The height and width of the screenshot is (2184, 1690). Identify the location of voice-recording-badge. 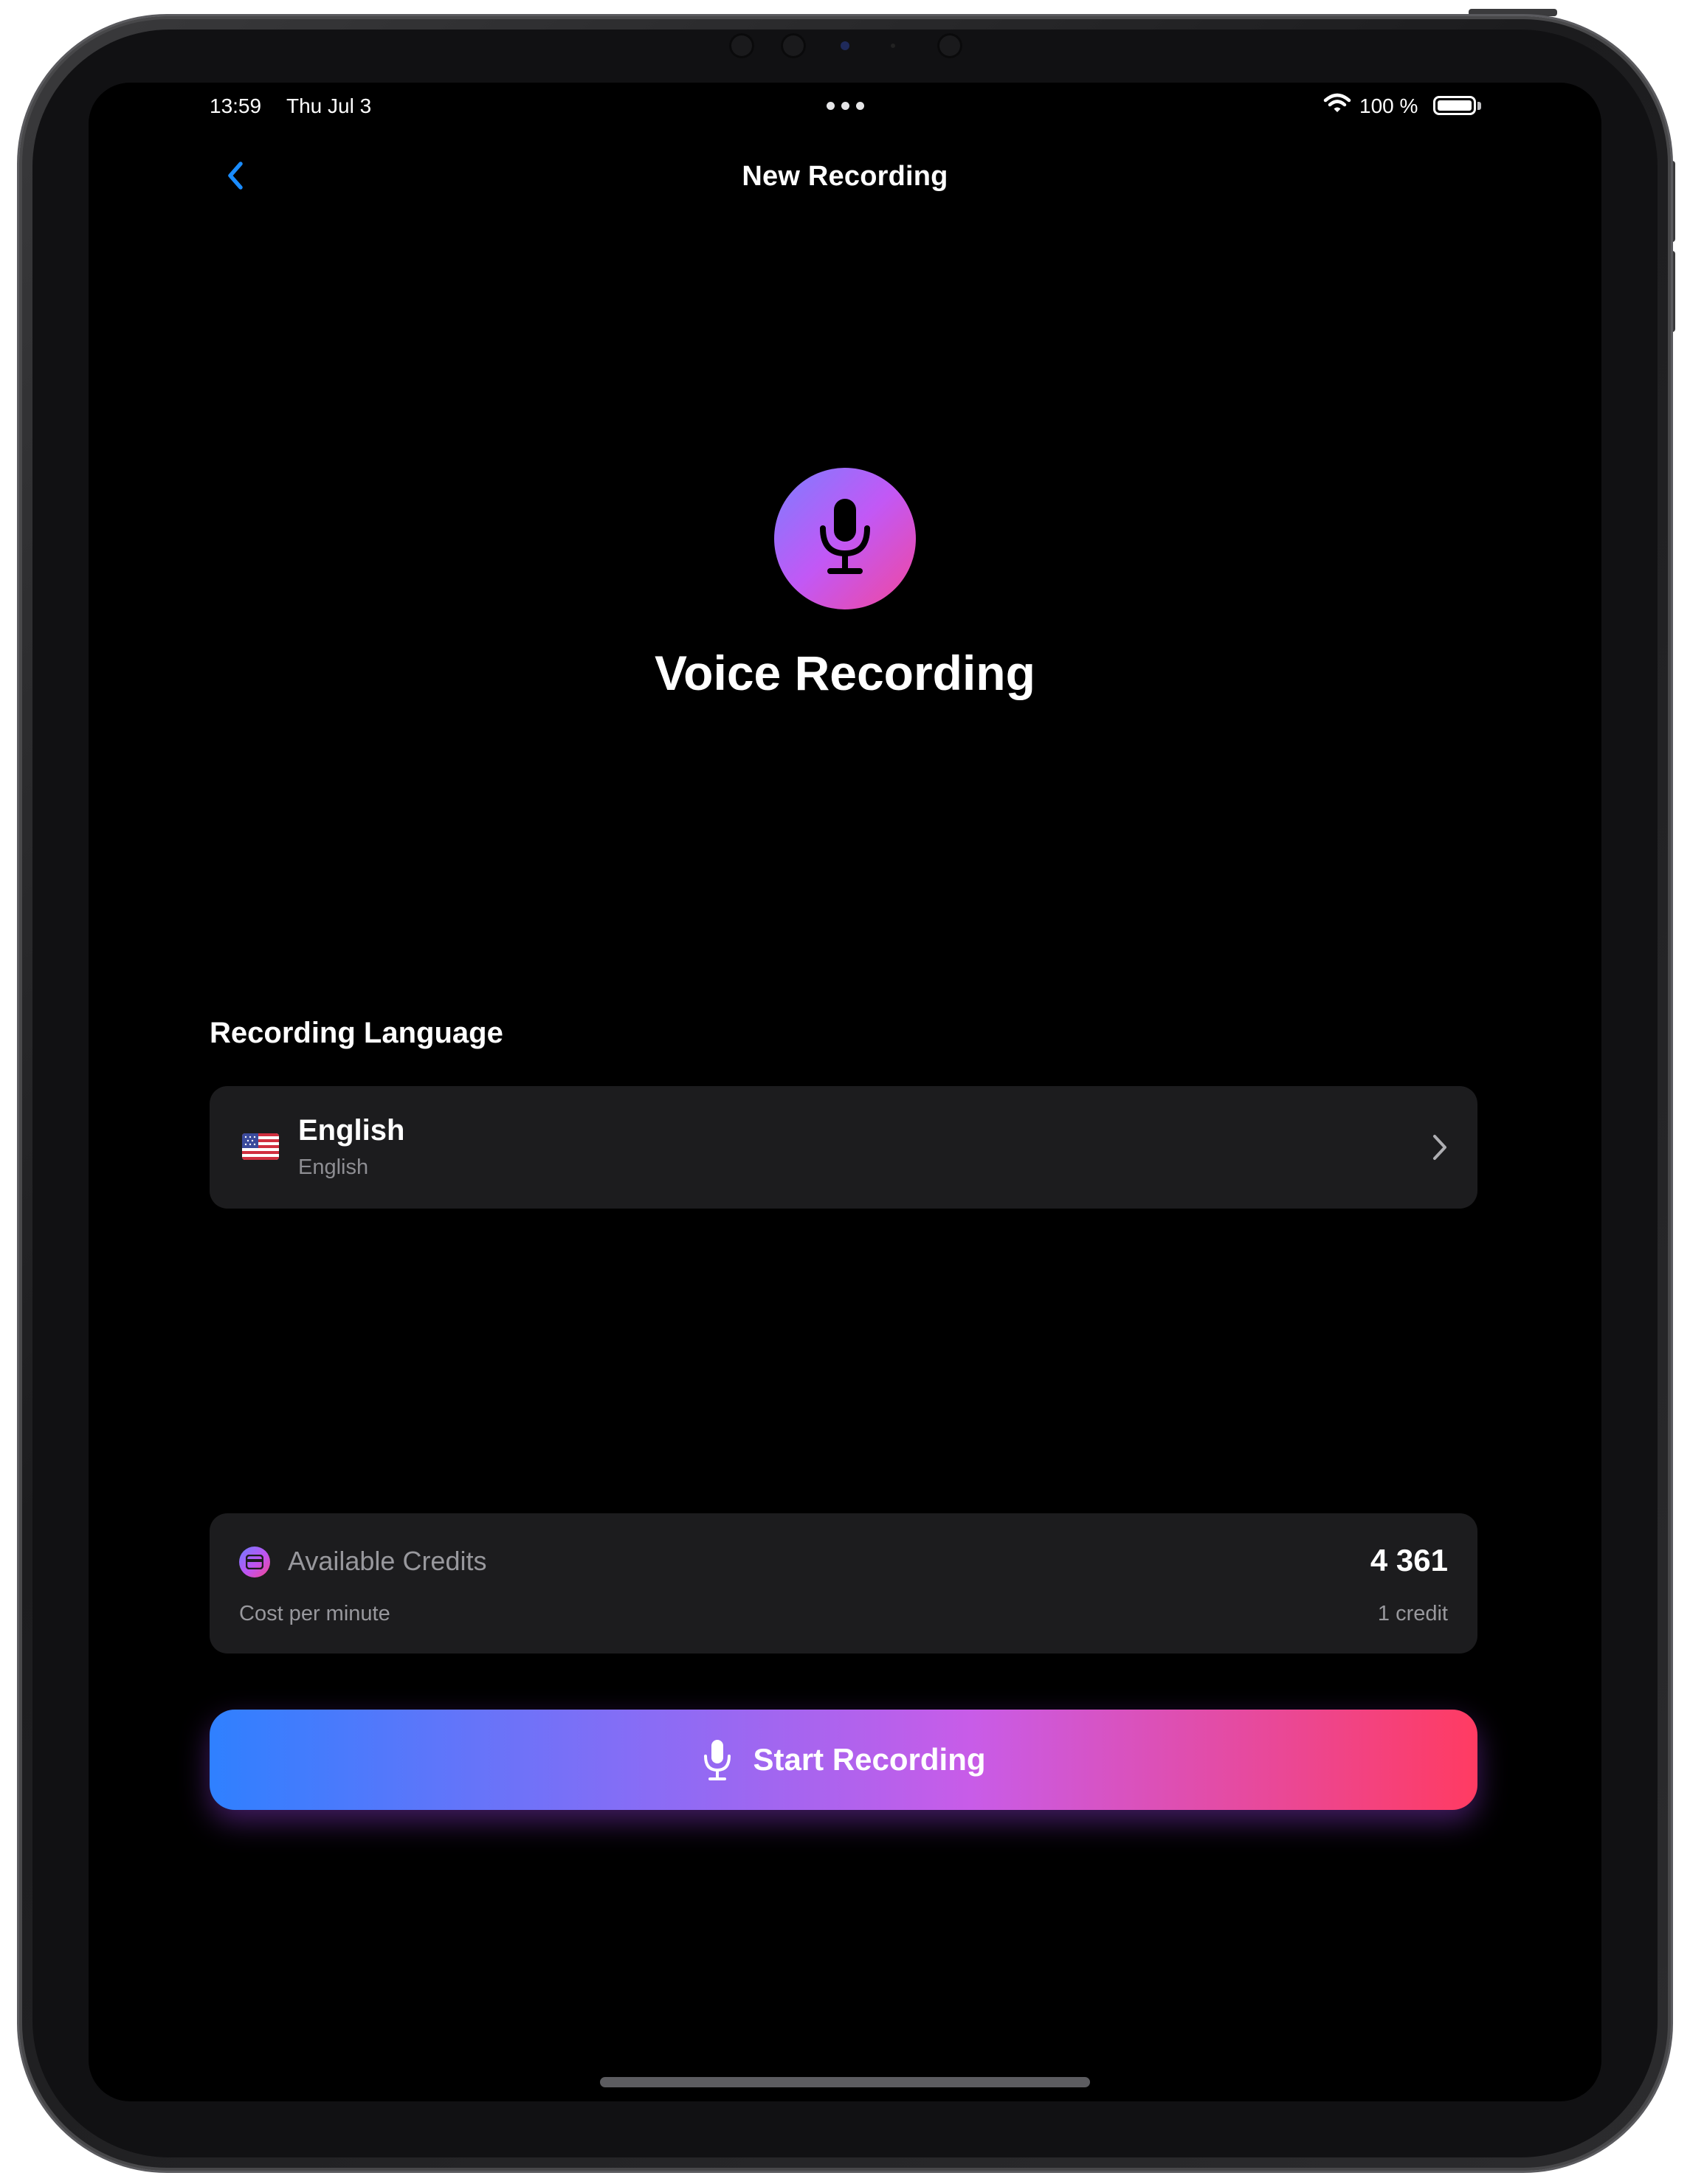
(845, 538).